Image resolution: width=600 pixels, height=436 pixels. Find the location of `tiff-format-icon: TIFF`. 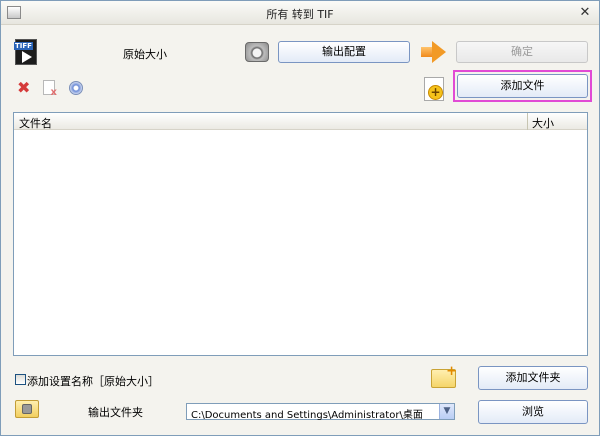

tiff-format-icon: TIFF is located at coordinates (25, 52).